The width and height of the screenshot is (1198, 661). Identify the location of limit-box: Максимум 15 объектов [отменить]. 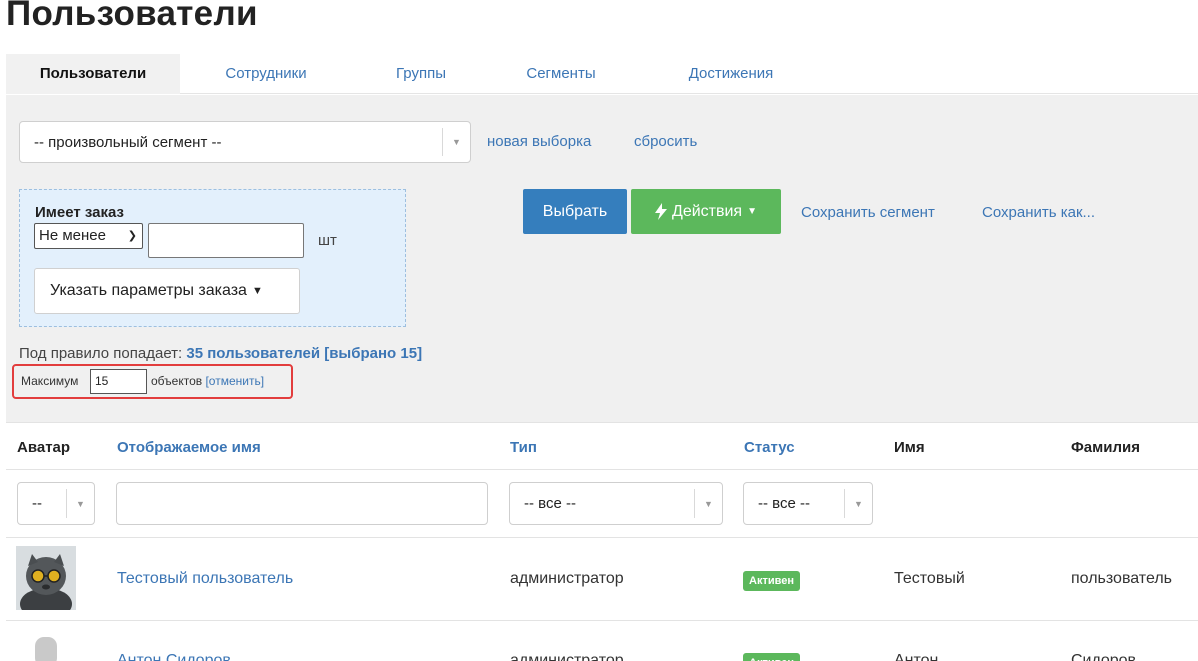
(152, 381).